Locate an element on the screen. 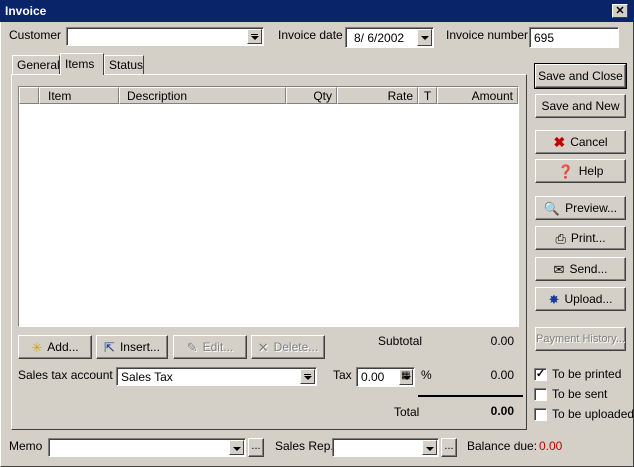  column-header-taxable: T is located at coordinates (427, 95).